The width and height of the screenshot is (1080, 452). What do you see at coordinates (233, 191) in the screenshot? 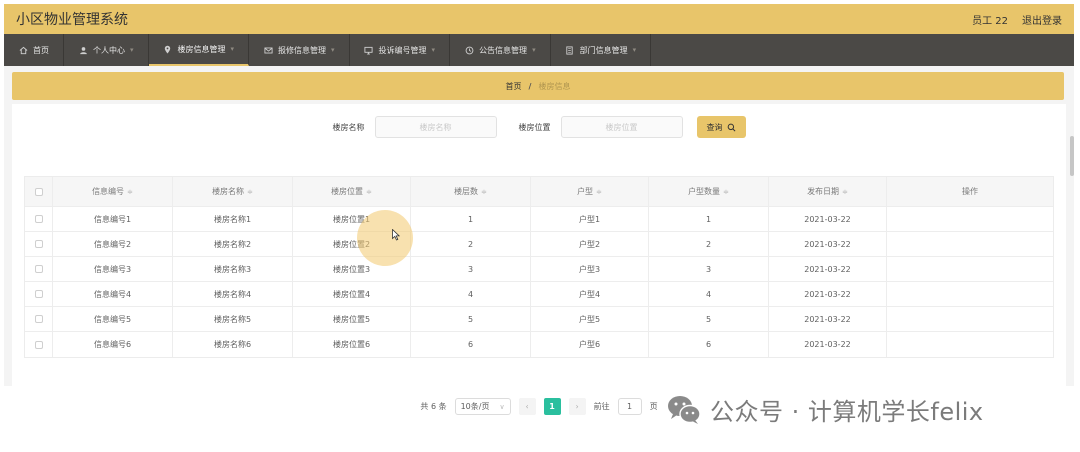
I see `column-header: 楼房名称 ≑` at bounding box center [233, 191].